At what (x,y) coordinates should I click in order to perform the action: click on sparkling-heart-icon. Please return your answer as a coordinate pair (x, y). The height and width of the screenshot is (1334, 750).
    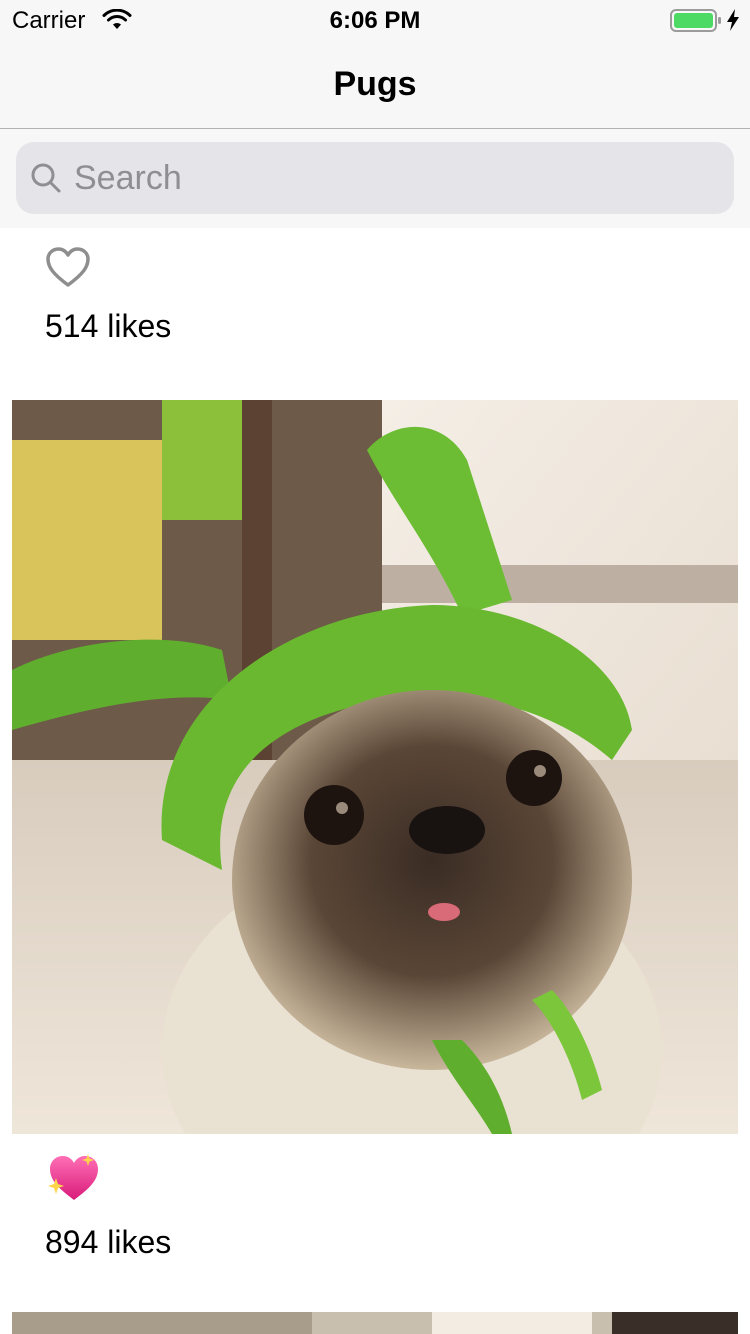
    Looking at the image, I should click on (72, 1179).